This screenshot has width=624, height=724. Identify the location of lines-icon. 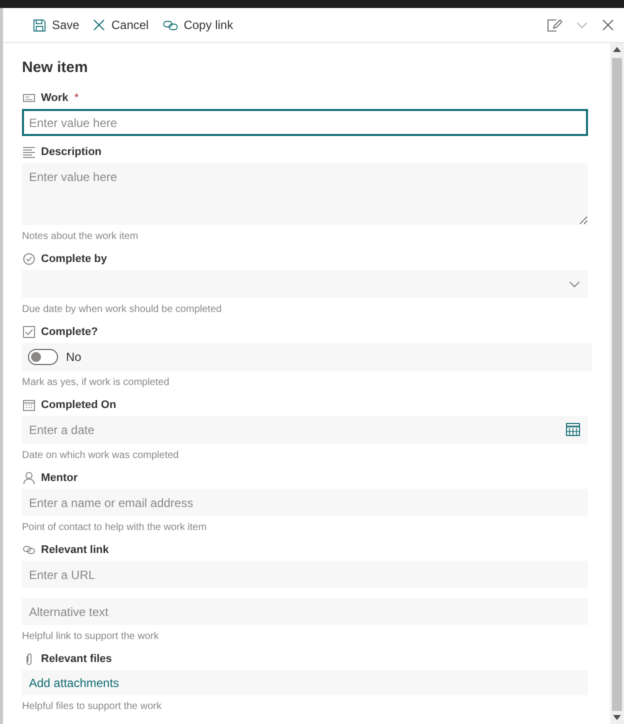
(29, 152).